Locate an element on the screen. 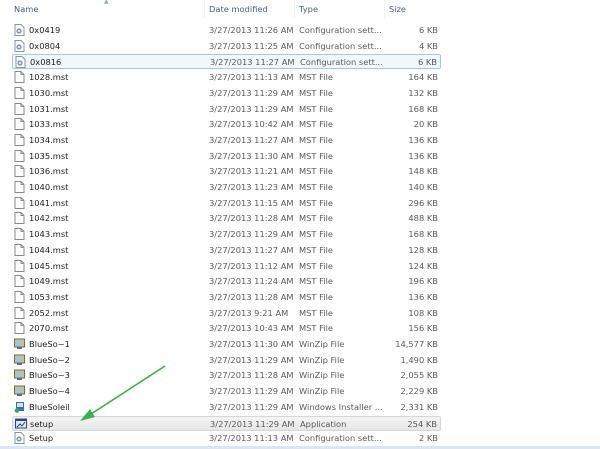 This screenshot has height=449, width=600. annotation-arrow is located at coordinates (123, 393).